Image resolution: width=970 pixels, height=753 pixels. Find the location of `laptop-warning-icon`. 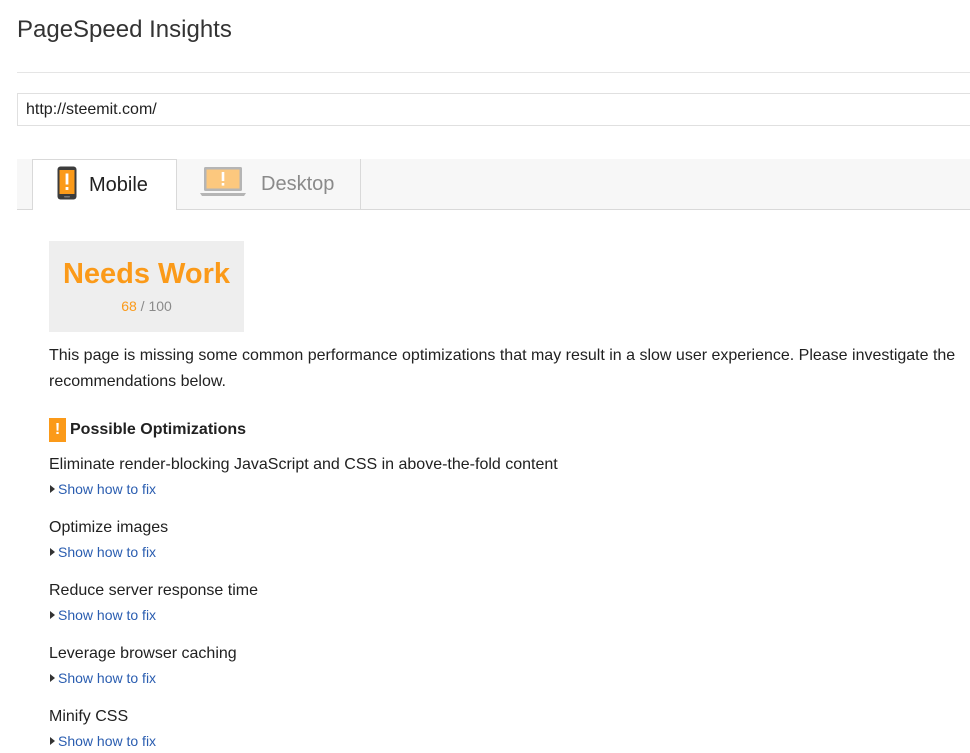

laptop-warning-icon is located at coordinates (223, 184).